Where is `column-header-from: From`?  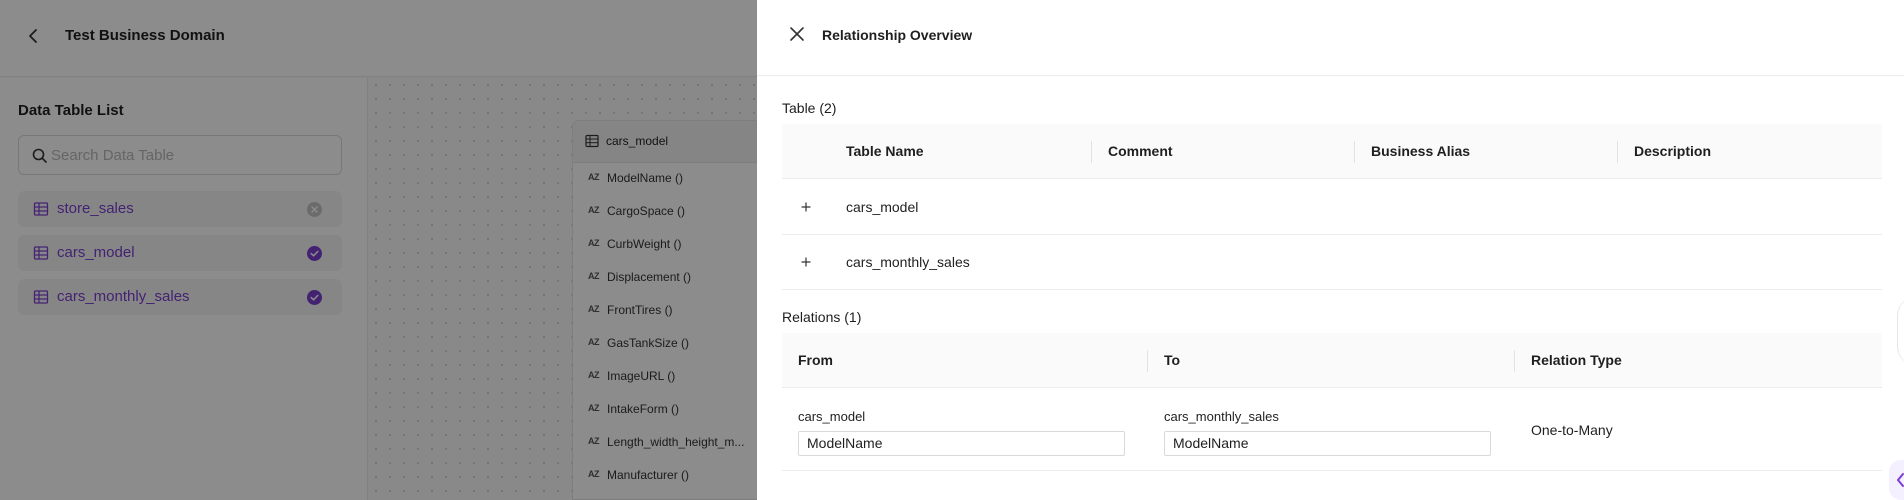
column-header-from: From is located at coordinates (815, 360).